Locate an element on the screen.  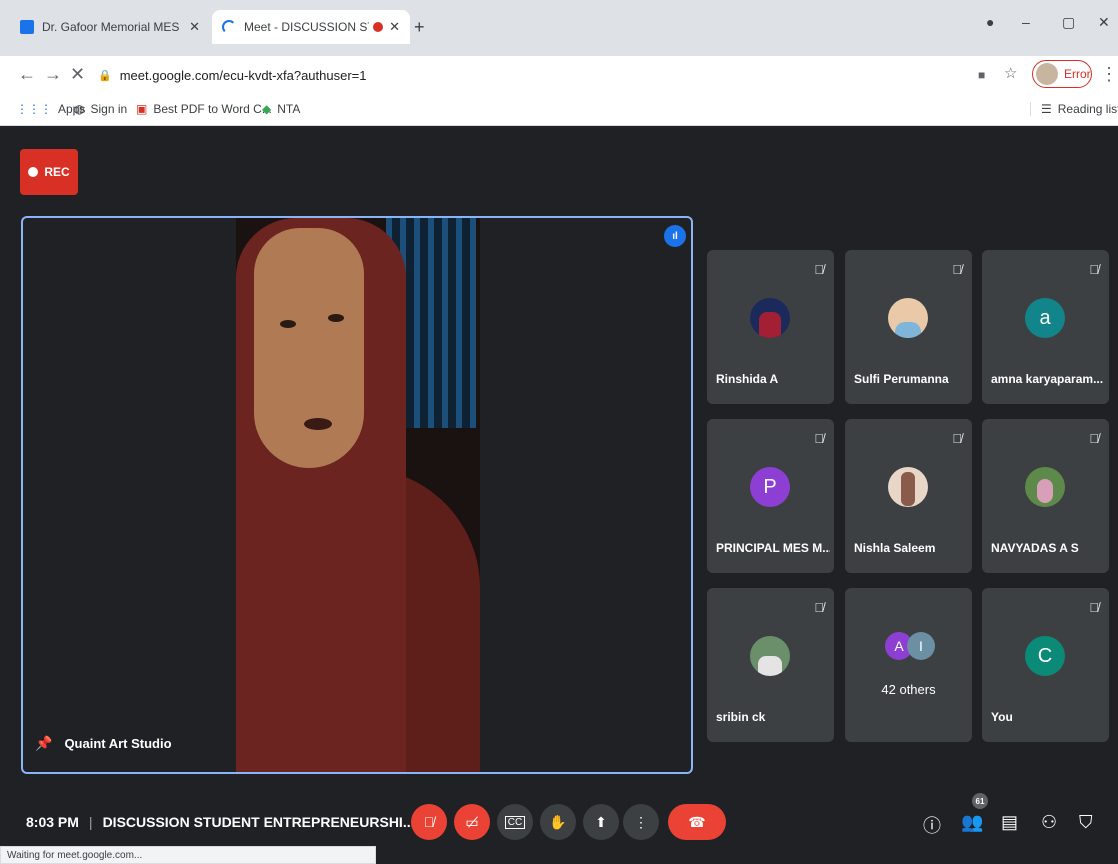
tab-meet: Meet - DISCUSSION STUDEN ✕ is located at coordinates (311, 27).